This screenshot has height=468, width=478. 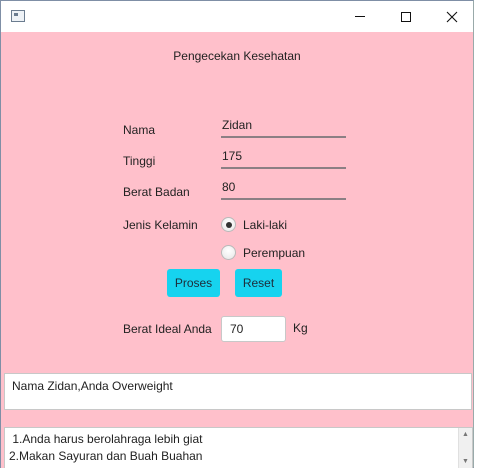 What do you see at coordinates (106, 456) in the screenshot?
I see `advice-line: 2.Makan Sayuran dan Buah Buahan` at bounding box center [106, 456].